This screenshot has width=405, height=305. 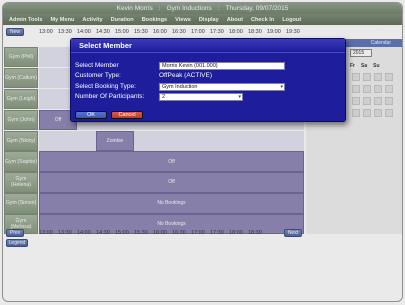 I want to click on customer-type-label: Customer Type:, so click(x=98, y=75).